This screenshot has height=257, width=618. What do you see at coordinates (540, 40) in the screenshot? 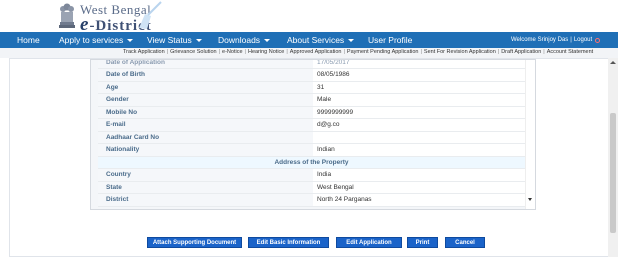
I see `welcome-text: Welcome Srinjoy Das` at bounding box center [540, 40].